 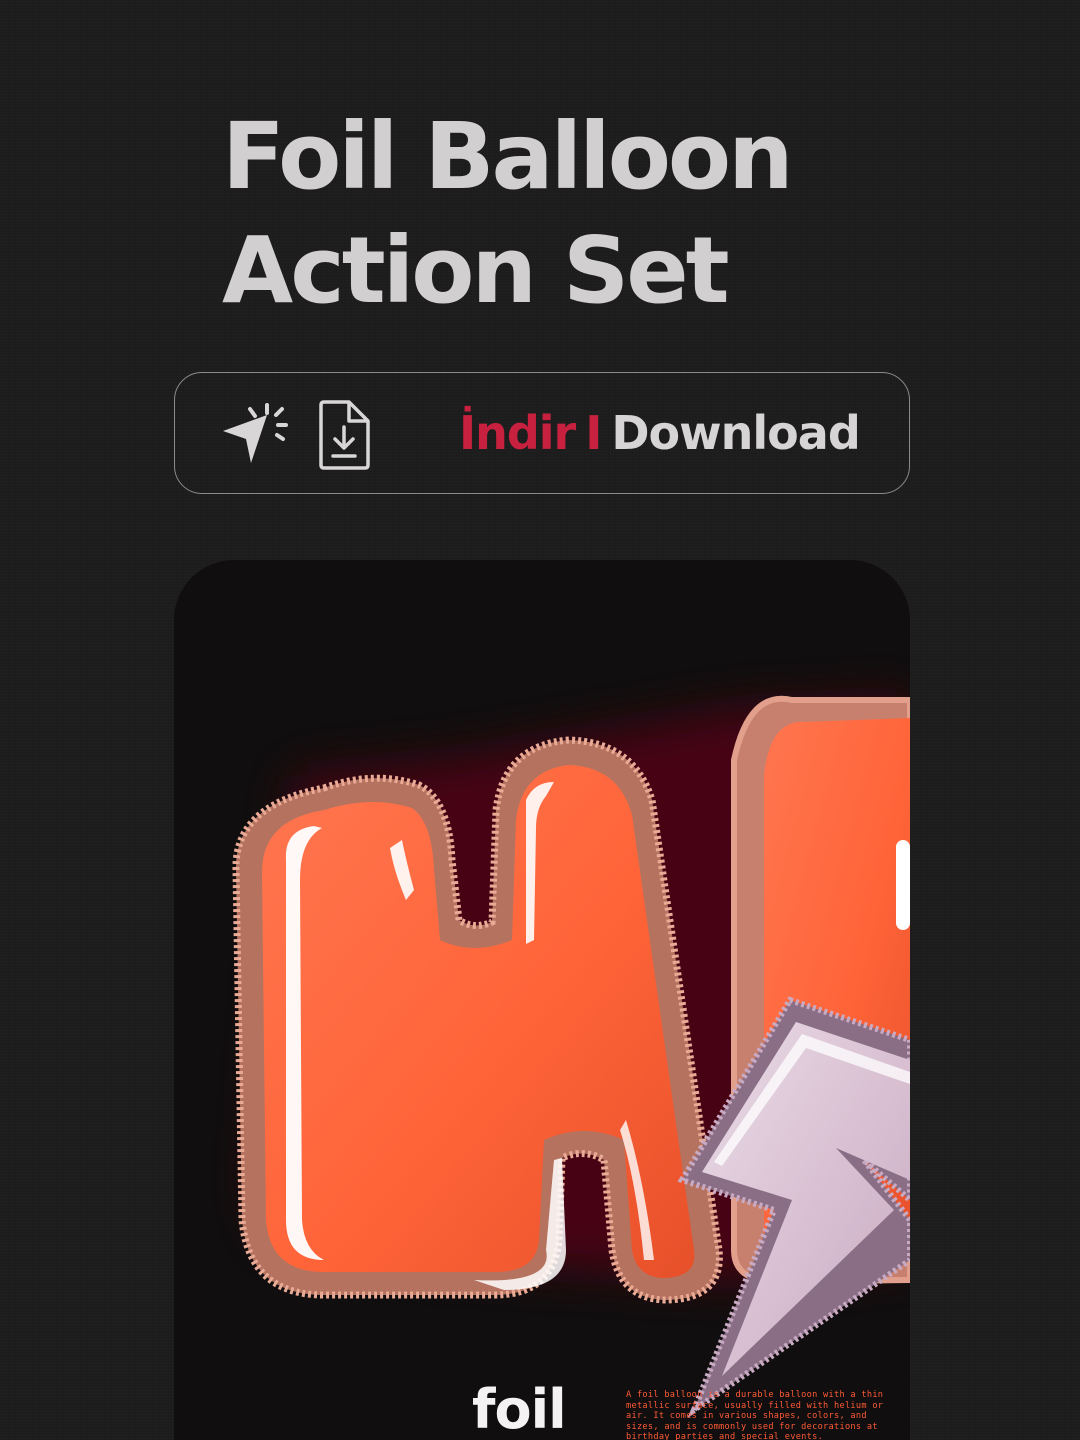 I want to click on page-title: Foil Balloon Action Set, so click(x=508, y=214).